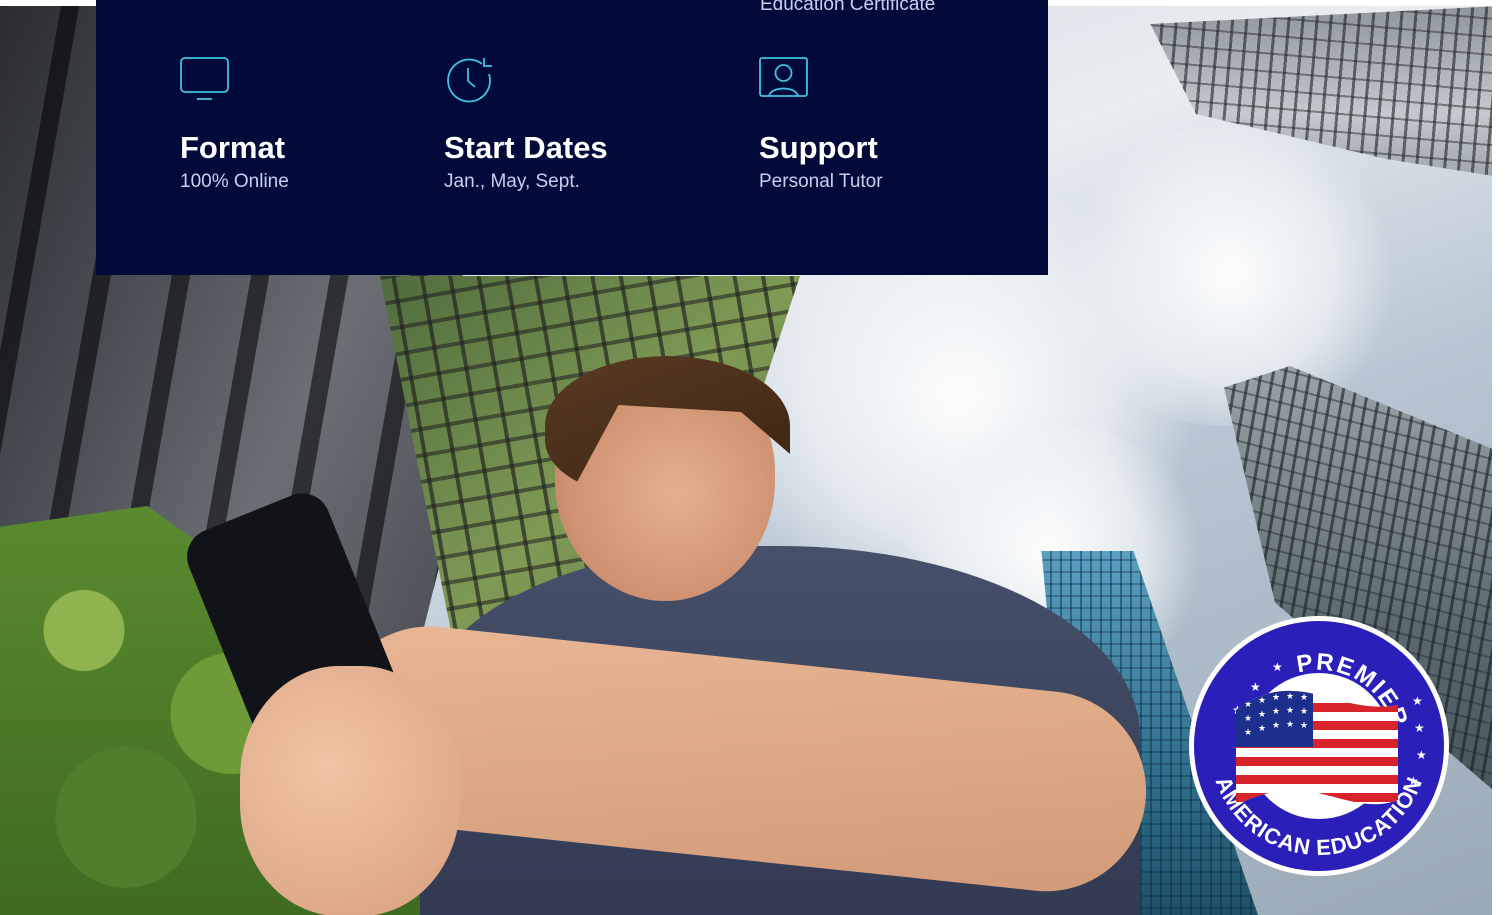 The width and height of the screenshot is (1506, 915). I want to click on start-dates-value: Jan., May, Sept., so click(512, 181).